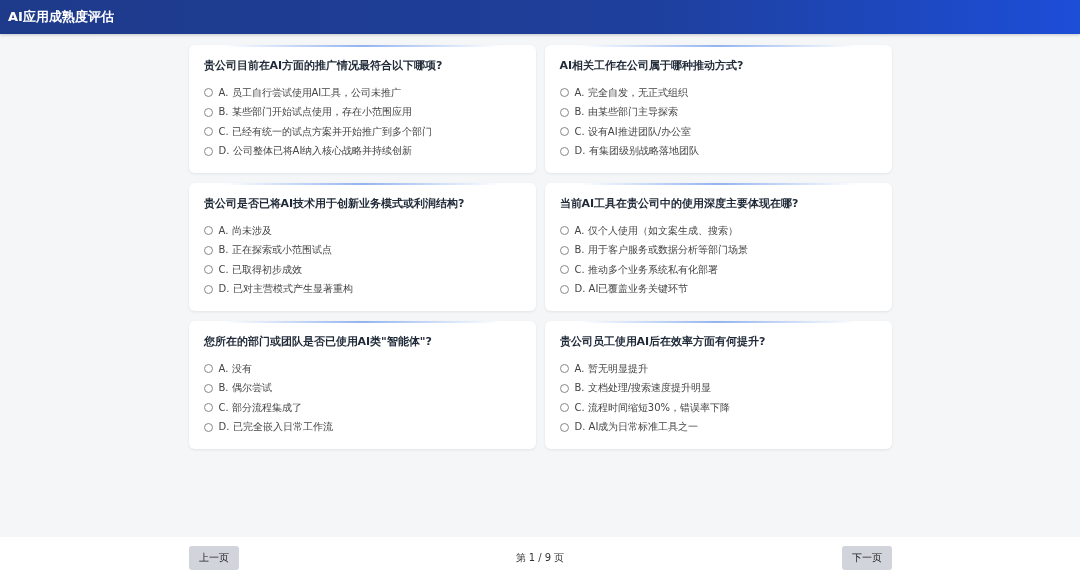 This screenshot has height=578, width=1080. Describe the element at coordinates (213, 557) in the screenshot. I see `previous-page-button: 上一页` at that location.